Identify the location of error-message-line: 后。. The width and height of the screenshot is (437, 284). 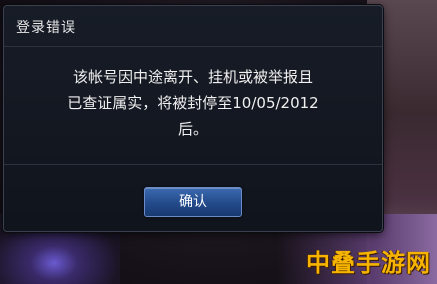
(192, 129).